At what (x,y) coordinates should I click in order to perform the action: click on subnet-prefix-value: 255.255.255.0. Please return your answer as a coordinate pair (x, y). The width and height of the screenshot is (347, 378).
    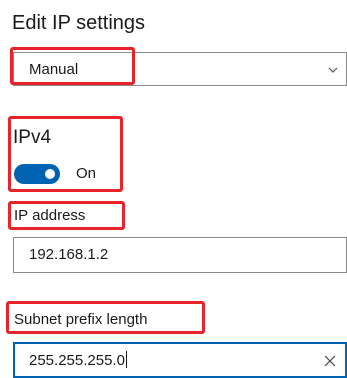
    Looking at the image, I should click on (77, 360).